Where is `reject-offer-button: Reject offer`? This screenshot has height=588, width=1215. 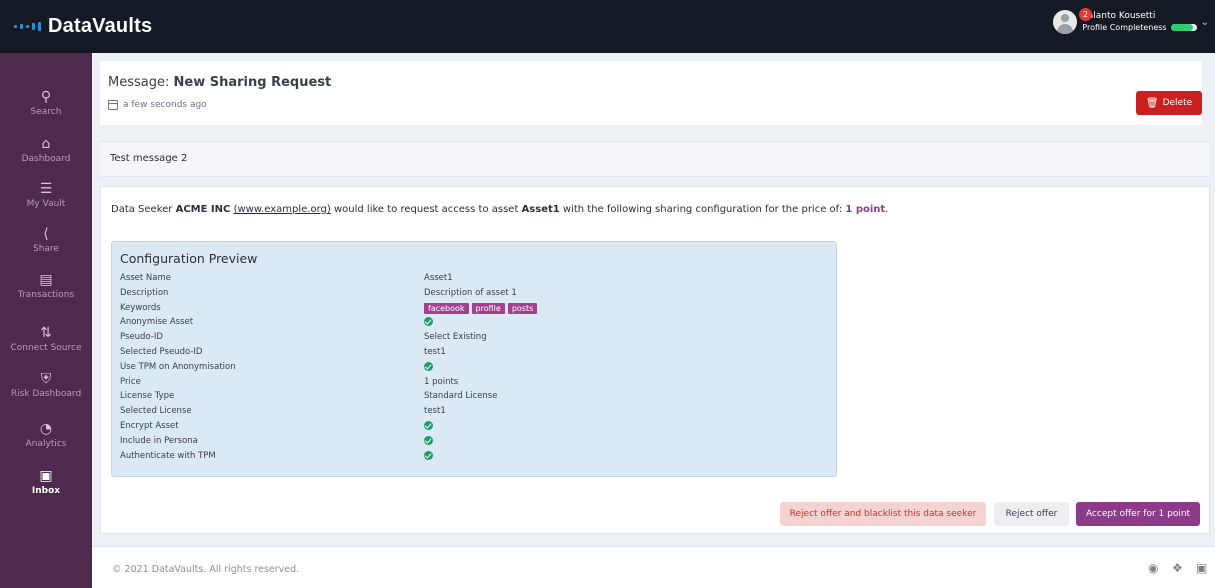 reject-offer-button: Reject offer is located at coordinates (1031, 514).